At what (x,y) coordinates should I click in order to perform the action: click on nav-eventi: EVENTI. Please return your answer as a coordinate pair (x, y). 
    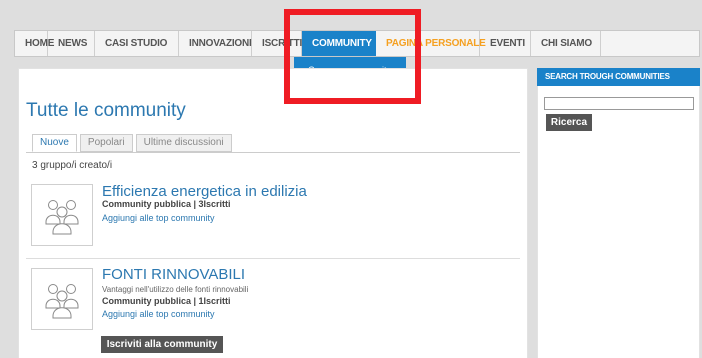
    Looking at the image, I should click on (505, 43).